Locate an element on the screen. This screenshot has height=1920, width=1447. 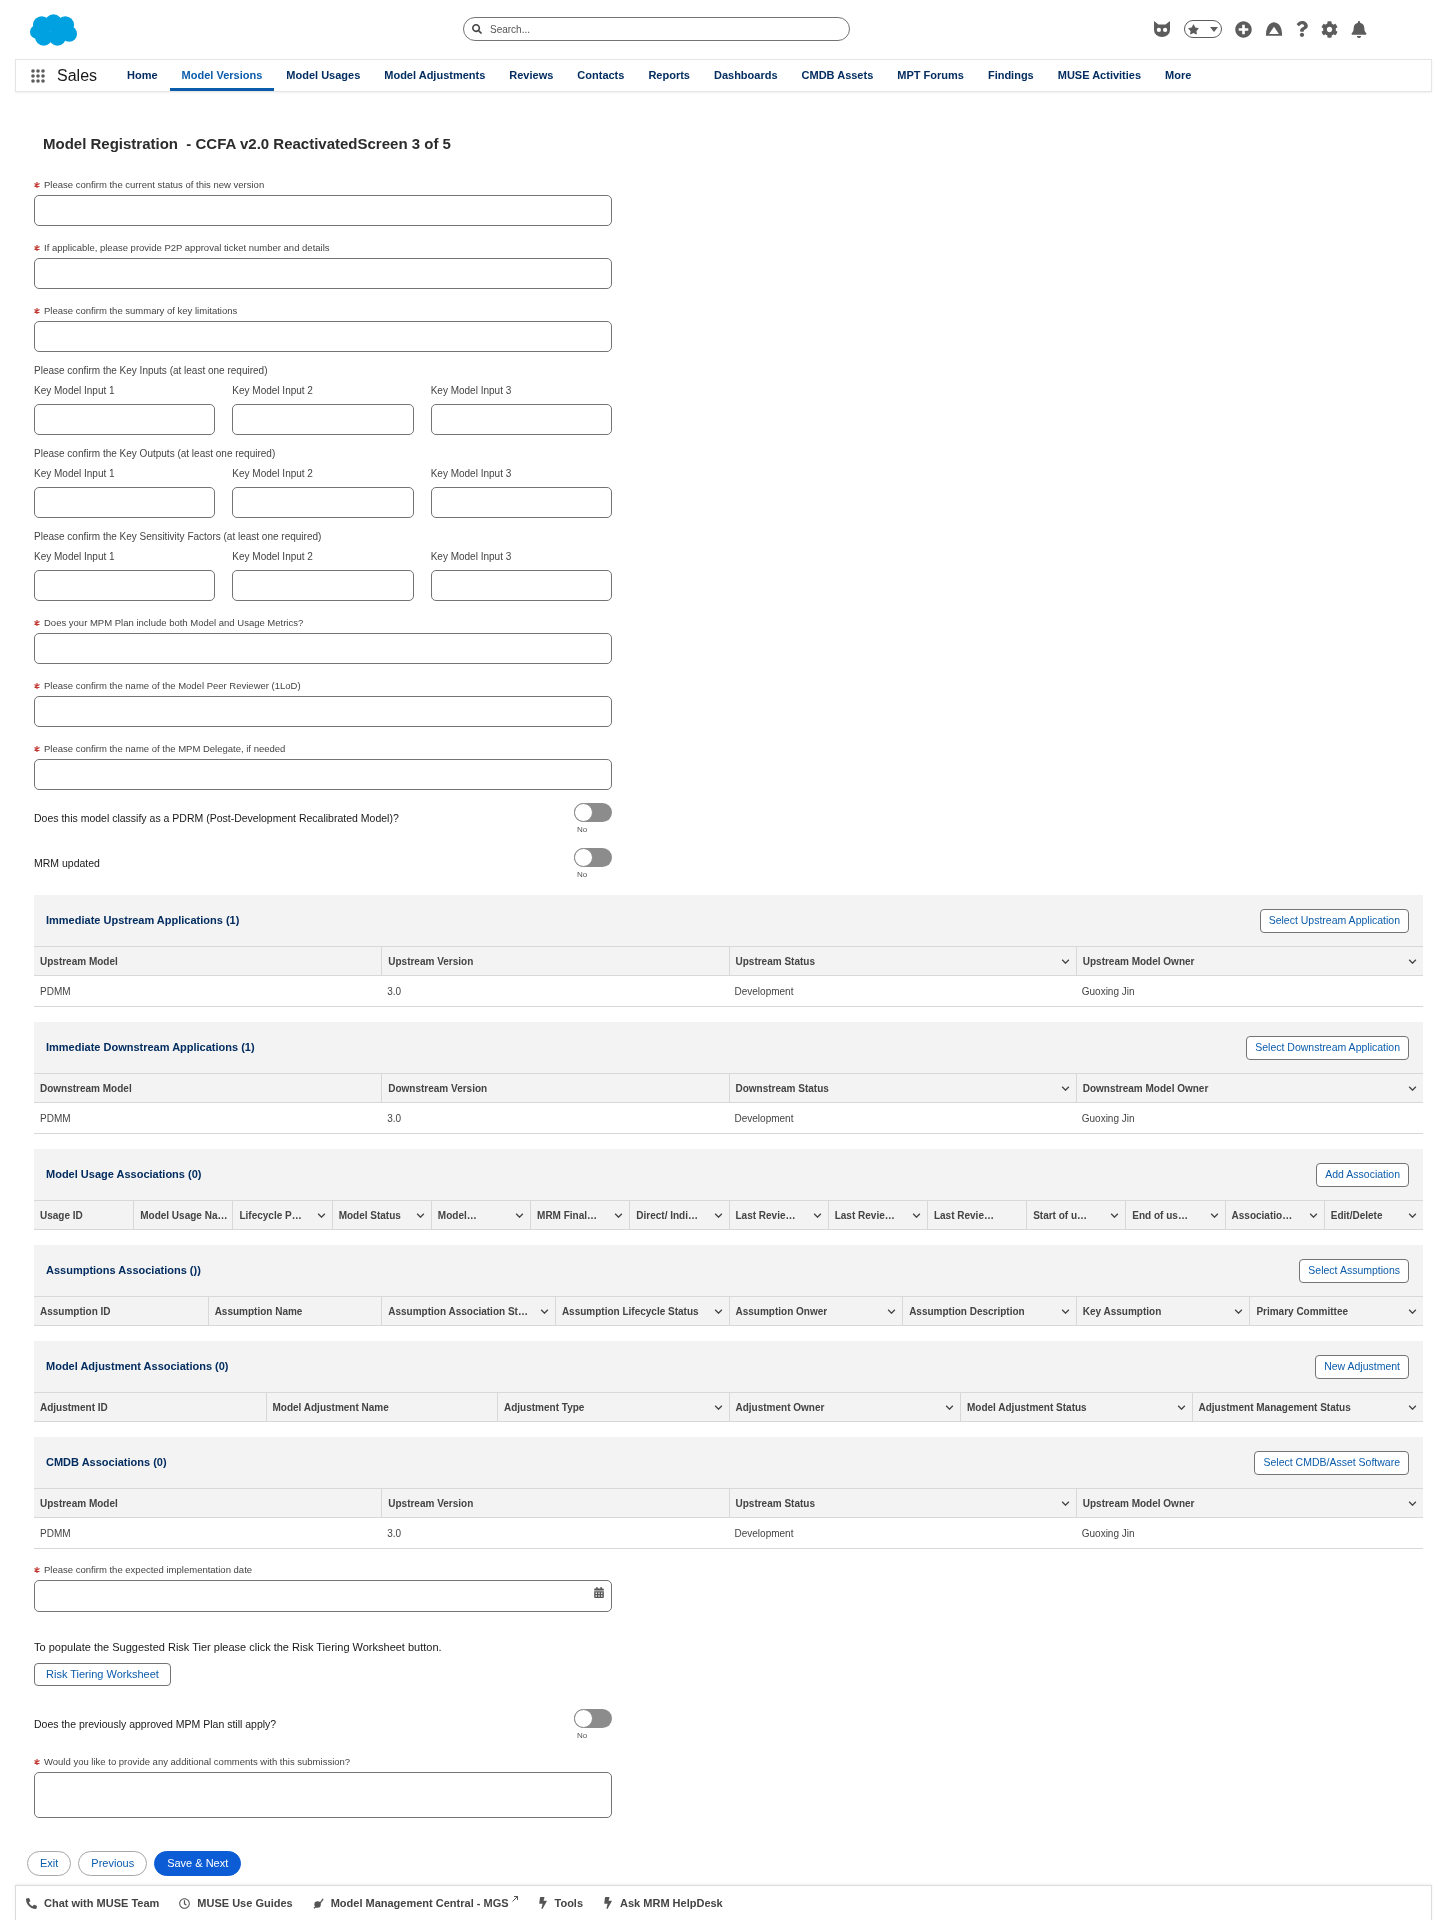
date-input is located at coordinates (323, 1596).